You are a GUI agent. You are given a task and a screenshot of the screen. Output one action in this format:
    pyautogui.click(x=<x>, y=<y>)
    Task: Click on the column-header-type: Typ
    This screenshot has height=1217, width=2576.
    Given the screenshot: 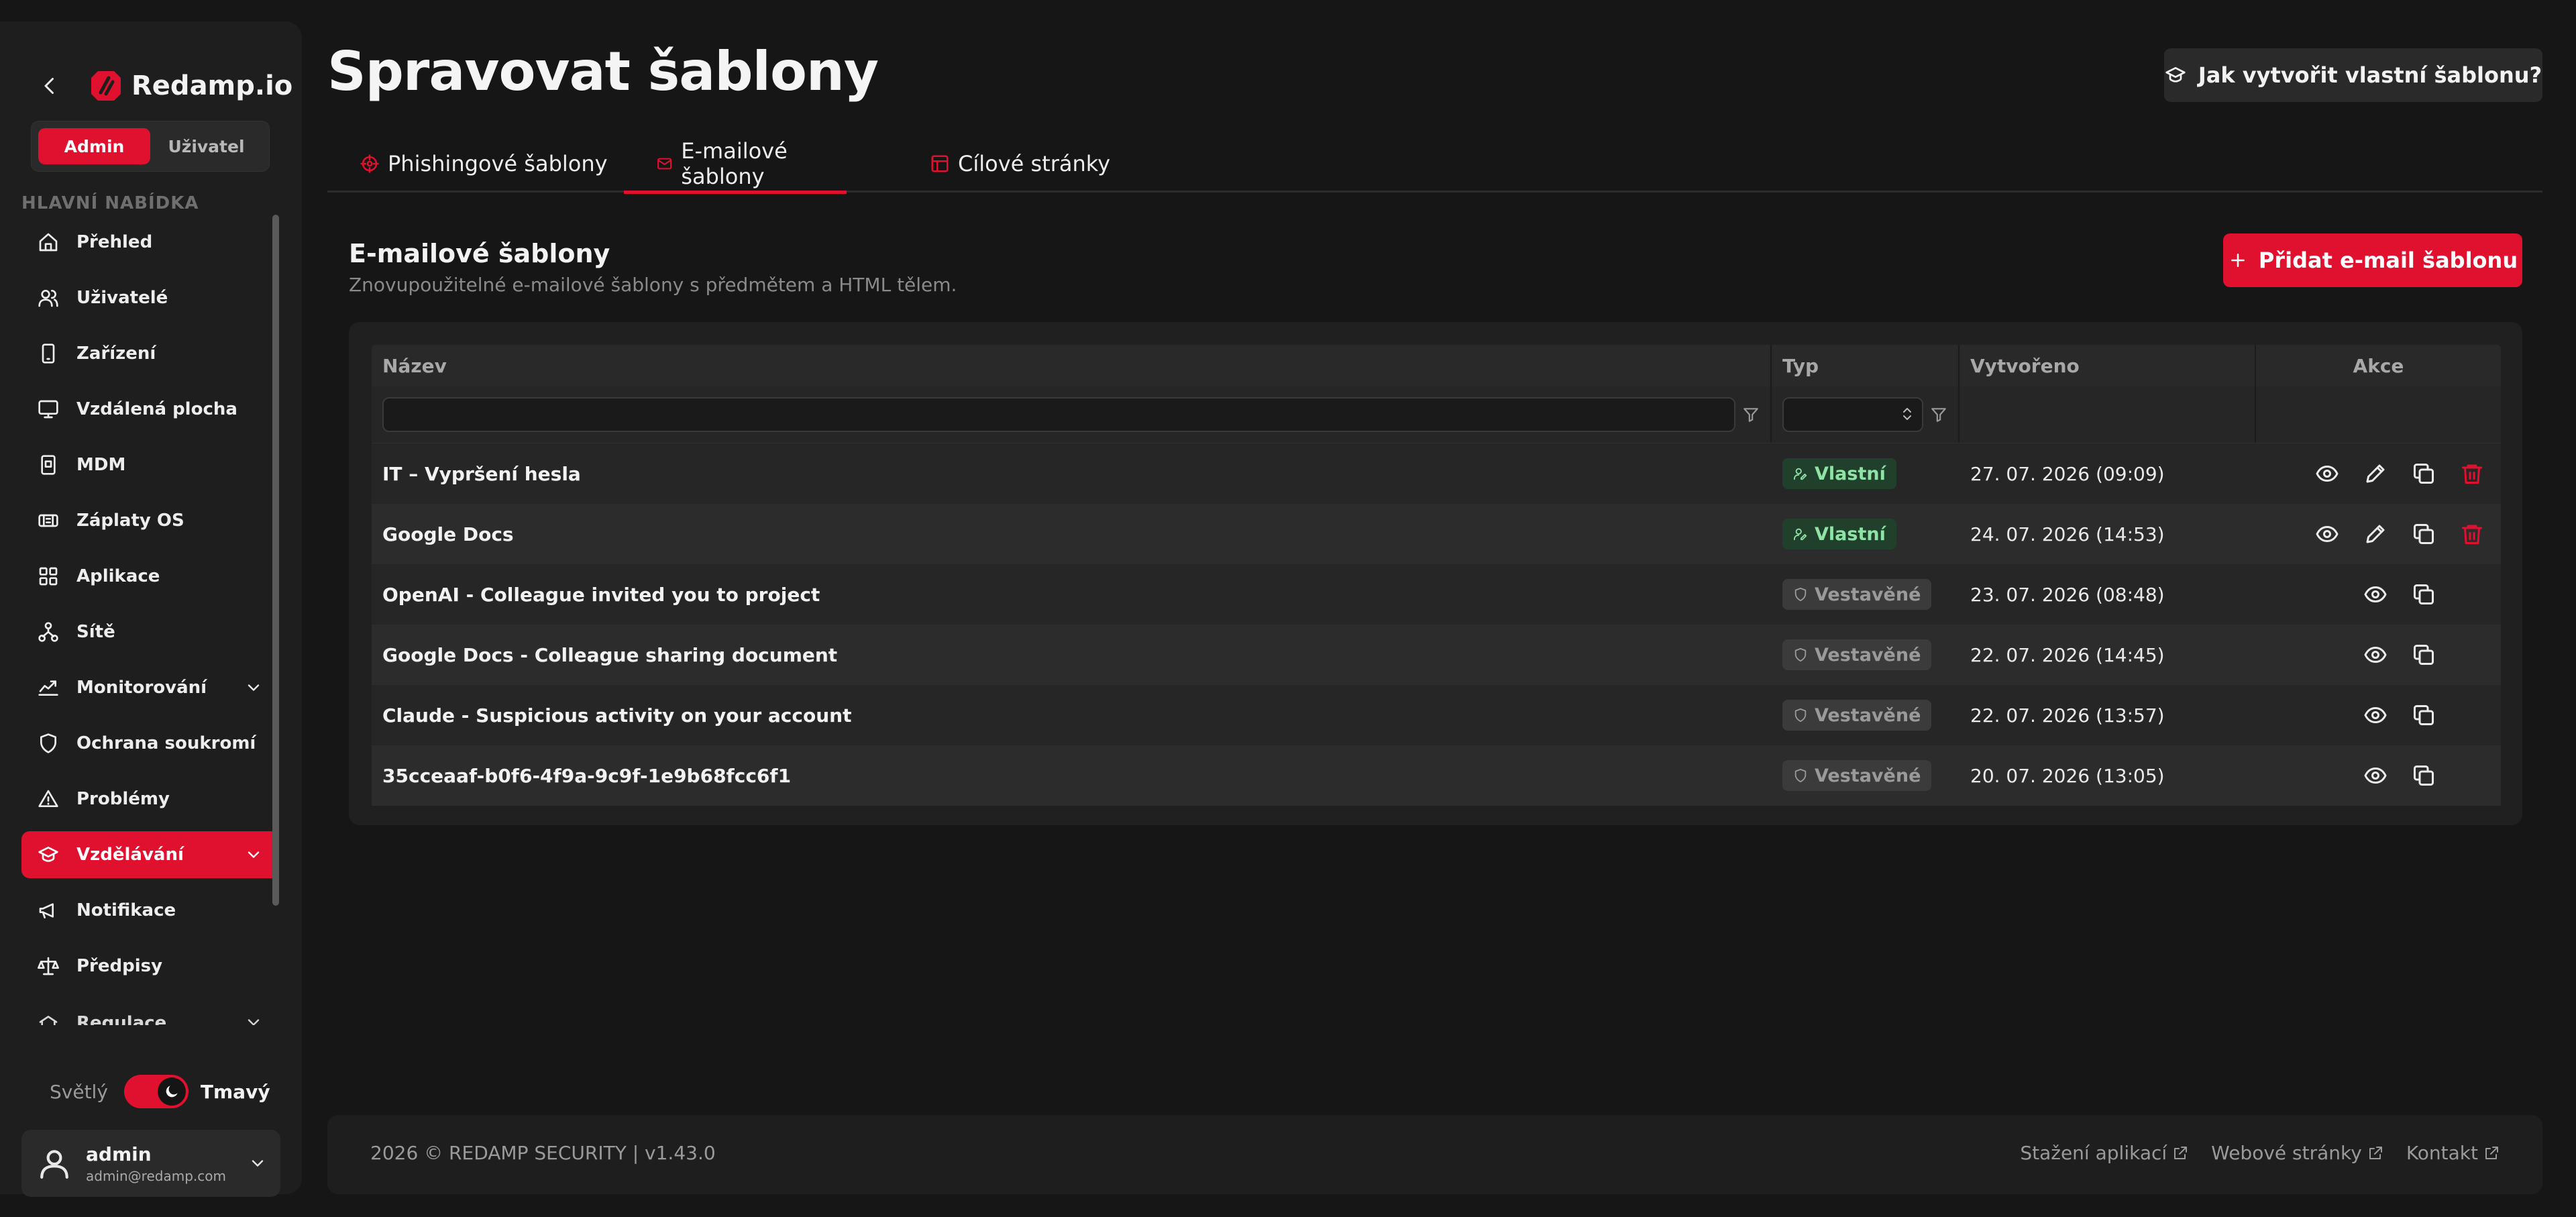 What is the action you would take?
    pyautogui.click(x=1866, y=366)
    